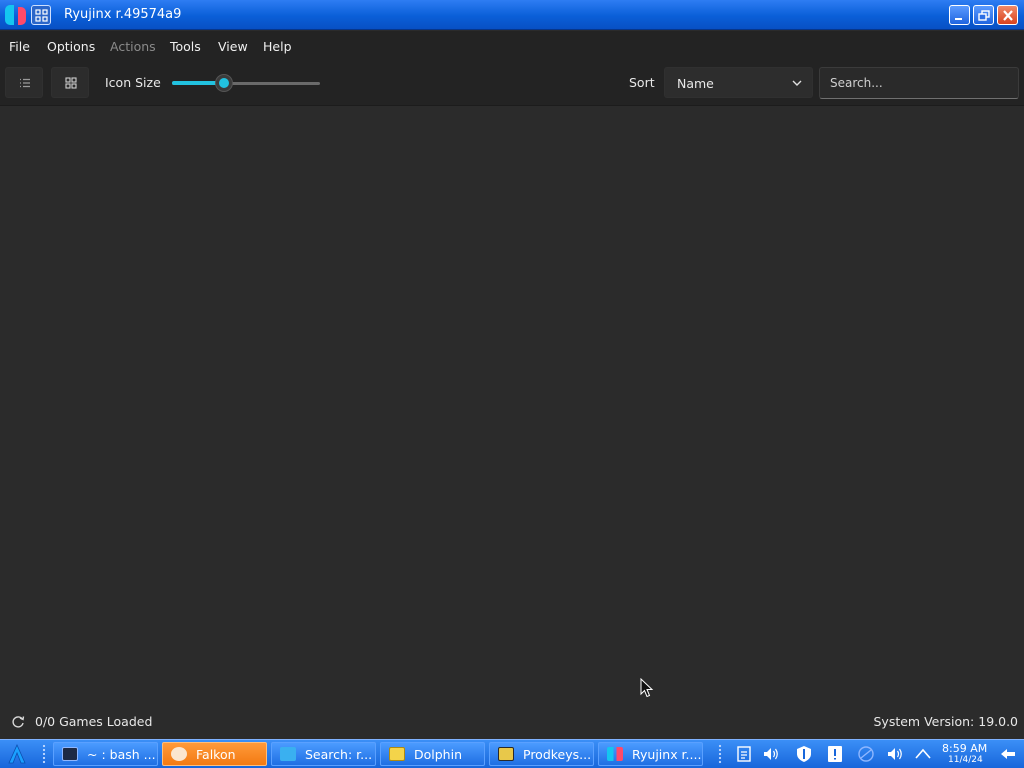 This screenshot has height=768, width=1024. I want to click on list-view-button, so click(24, 82).